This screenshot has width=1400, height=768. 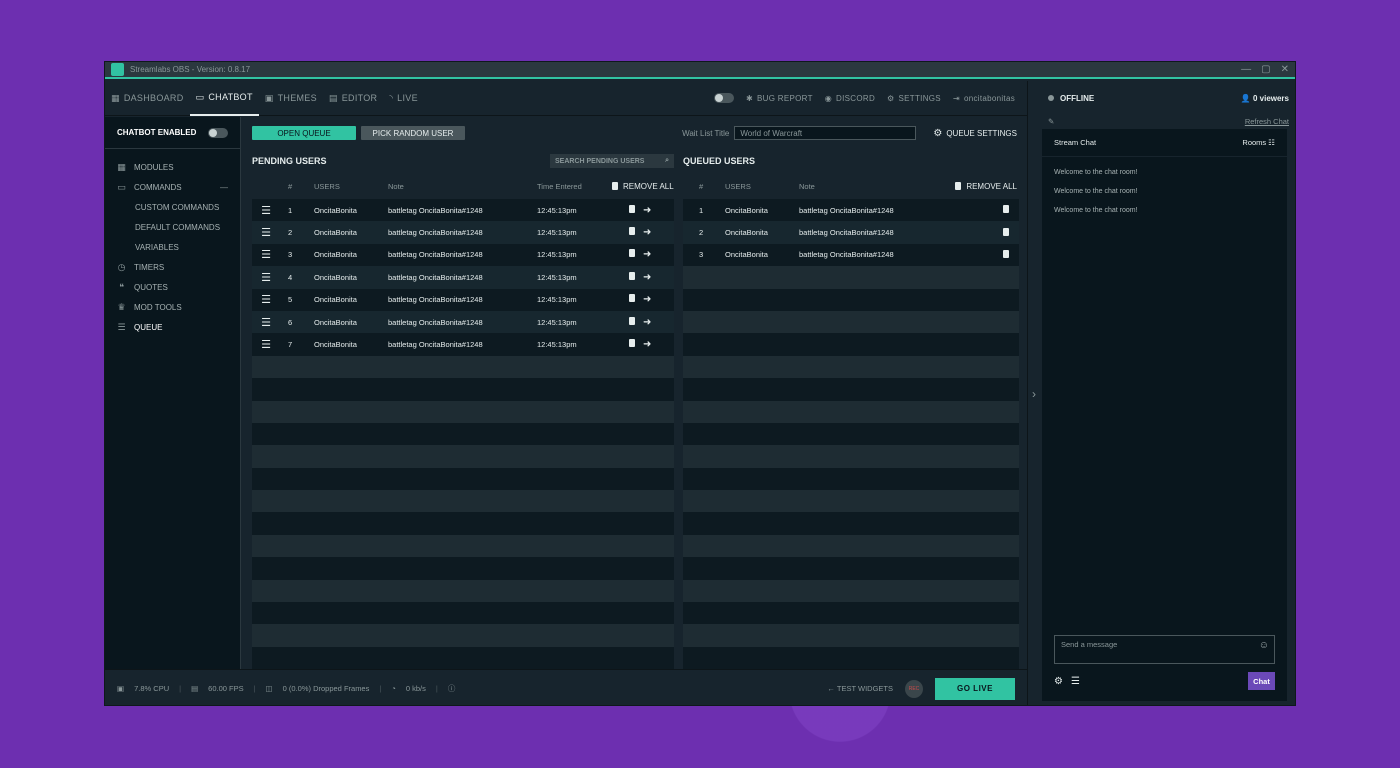 What do you see at coordinates (1261, 681) in the screenshot?
I see `chat-send-button: Chat` at bounding box center [1261, 681].